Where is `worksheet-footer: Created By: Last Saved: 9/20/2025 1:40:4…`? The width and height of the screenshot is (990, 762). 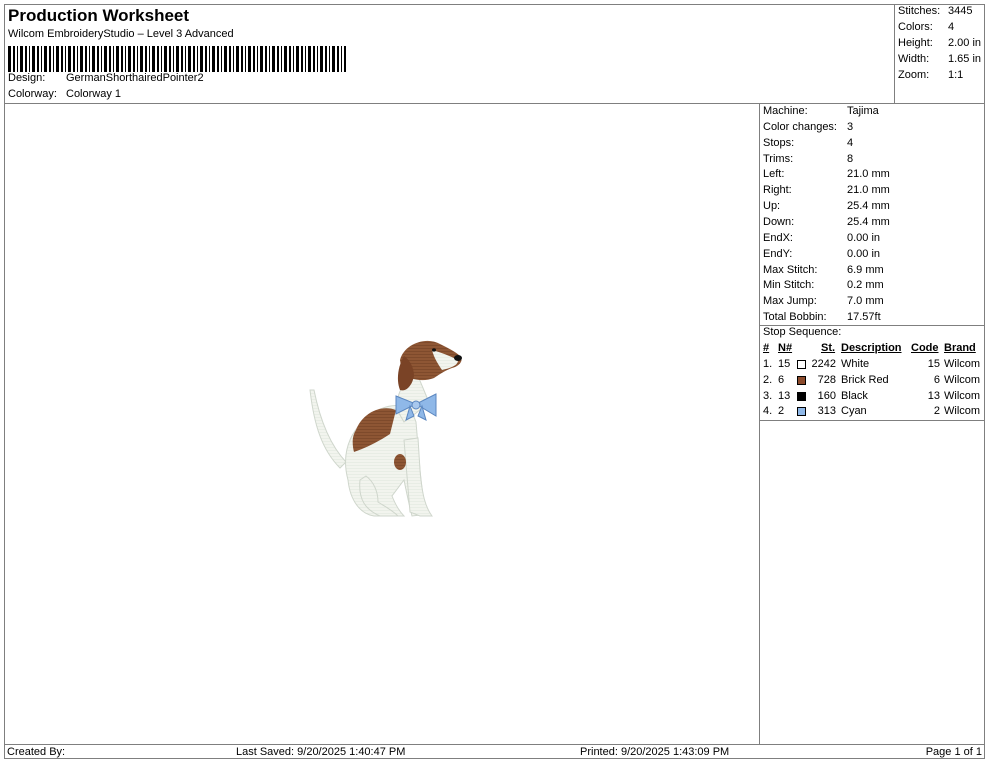 worksheet-footer: Created By: Last Saved: 9/20/2025 1:40:4… is located at coordinates (494, 751).